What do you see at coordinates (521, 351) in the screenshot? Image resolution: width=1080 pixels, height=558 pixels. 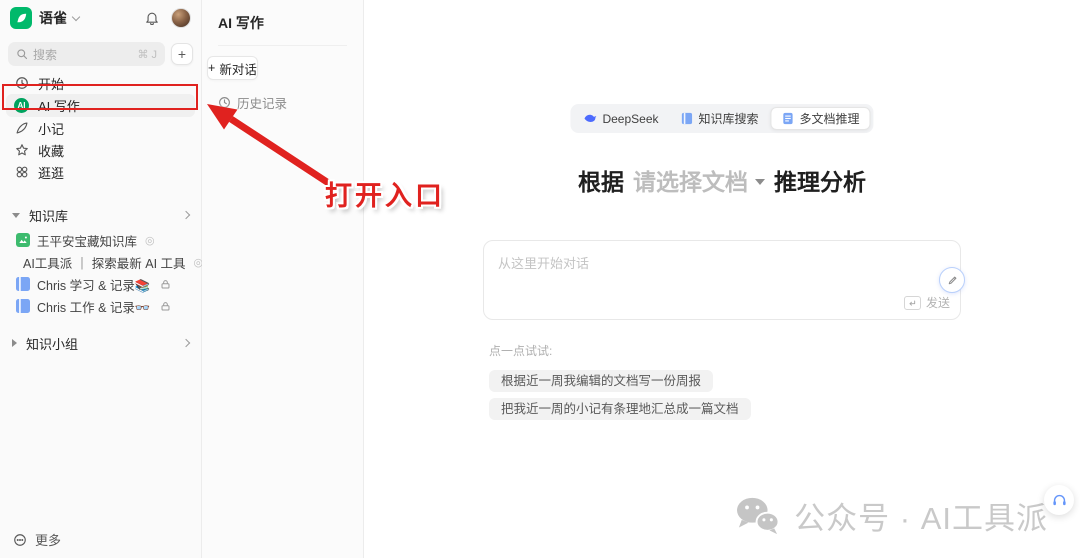 I see `suggestions-label: 点一点试试:` at bounding box center [521, 351].